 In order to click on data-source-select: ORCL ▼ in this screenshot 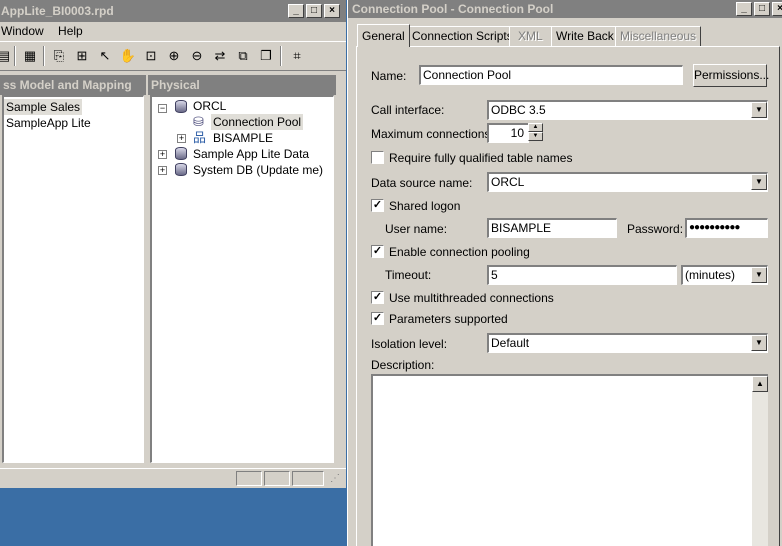, I will do `click(627, 182)`.